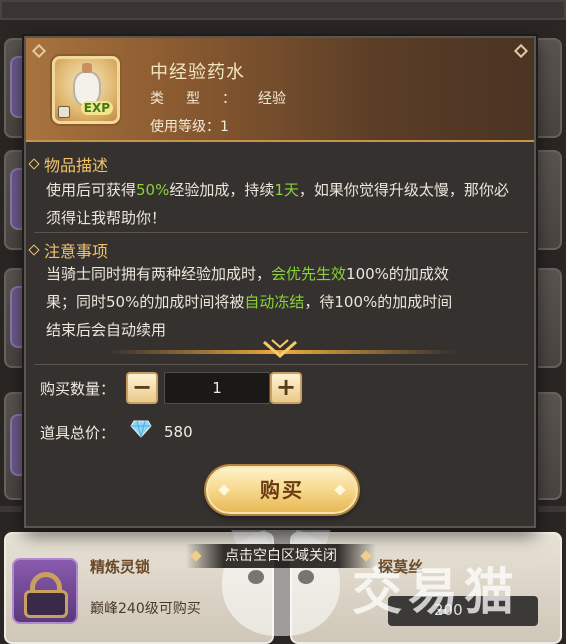 This screenshot has width=566, height=644. What do you see at coordinates (153, 190) in the screenshot?
I see `description-highlight: 50%` at bounding box center [153, 190].